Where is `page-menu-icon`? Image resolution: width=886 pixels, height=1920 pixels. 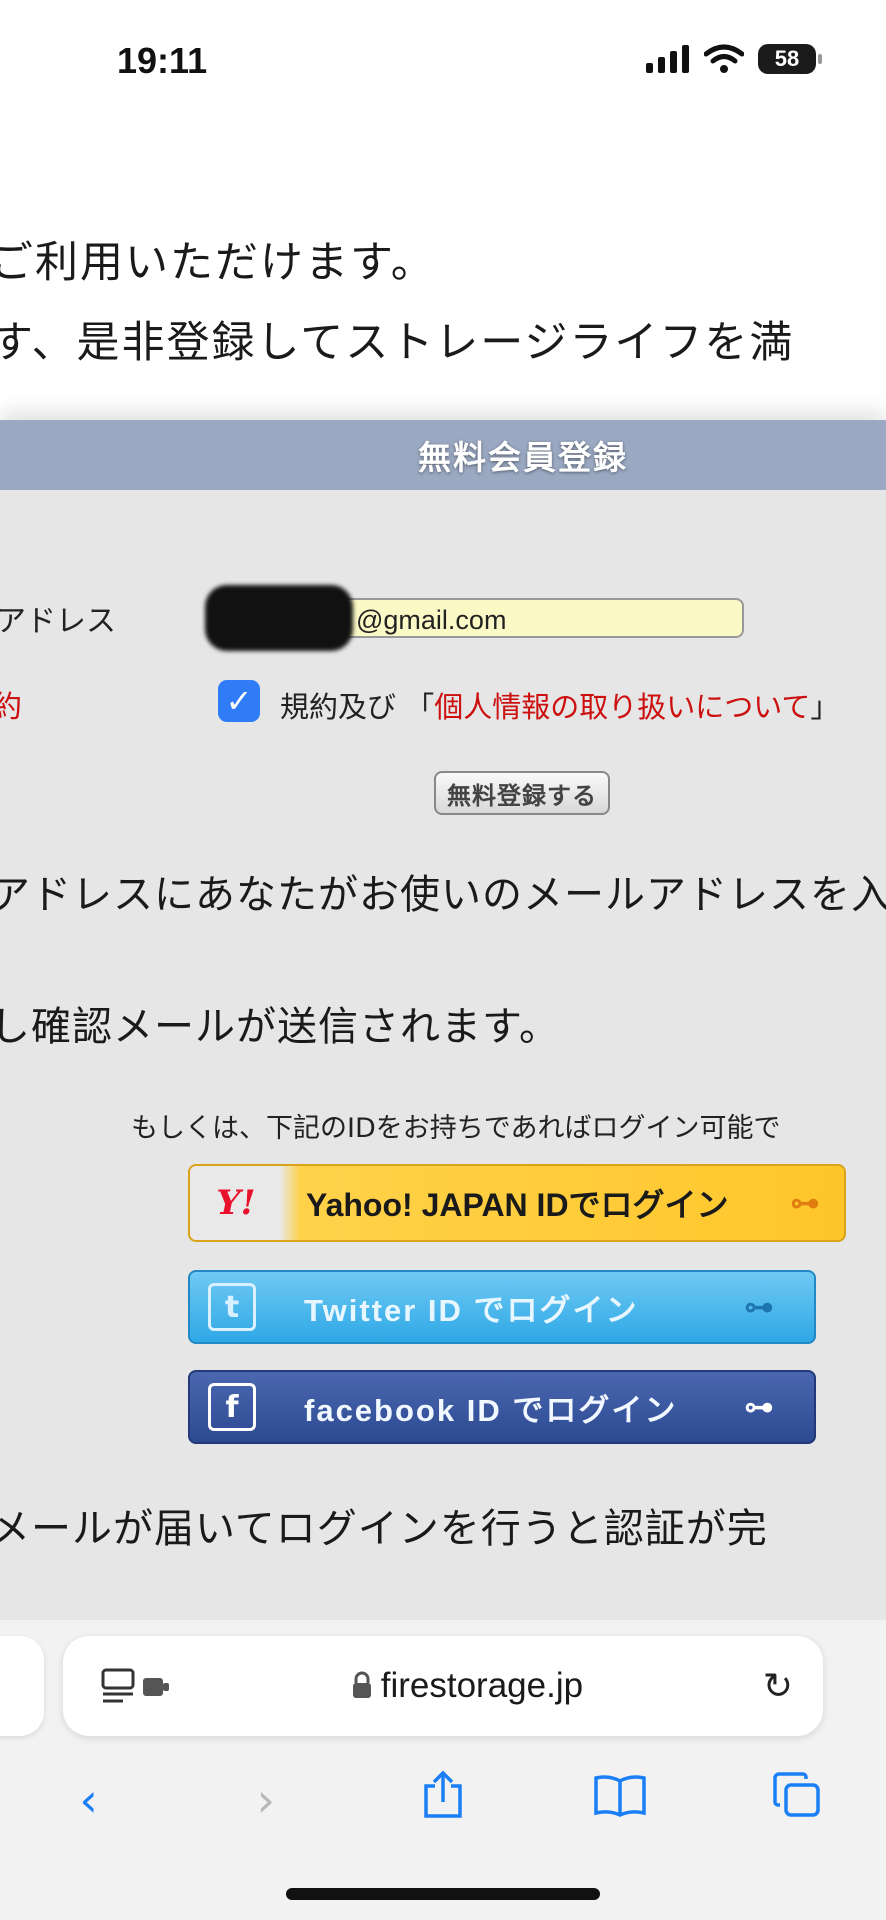
page-menu-icon is located at coordinates (136, 1686).